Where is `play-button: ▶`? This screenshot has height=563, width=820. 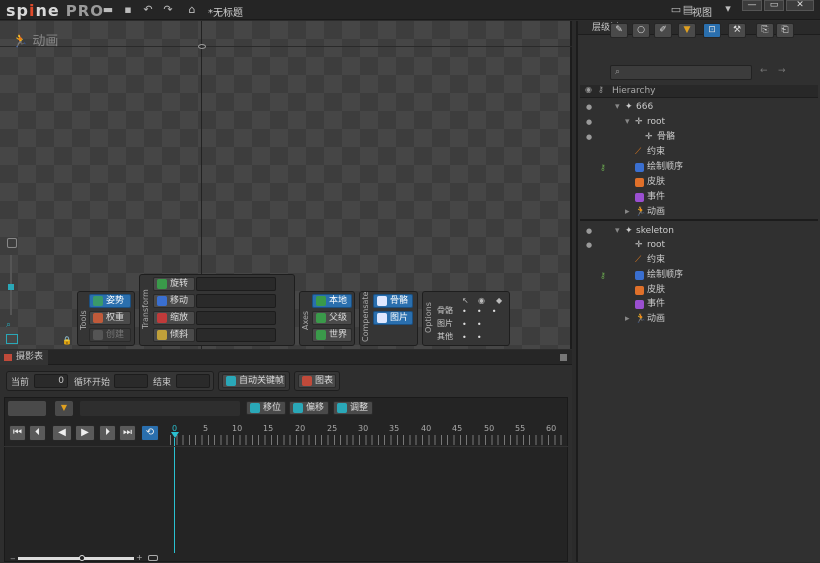 play-button: ▶ is located at coordinates (85, 433).